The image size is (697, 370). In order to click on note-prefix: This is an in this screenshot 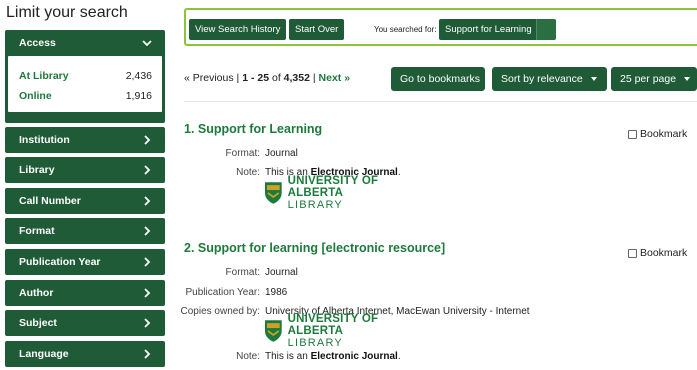, I will do `click(286, 356)`.